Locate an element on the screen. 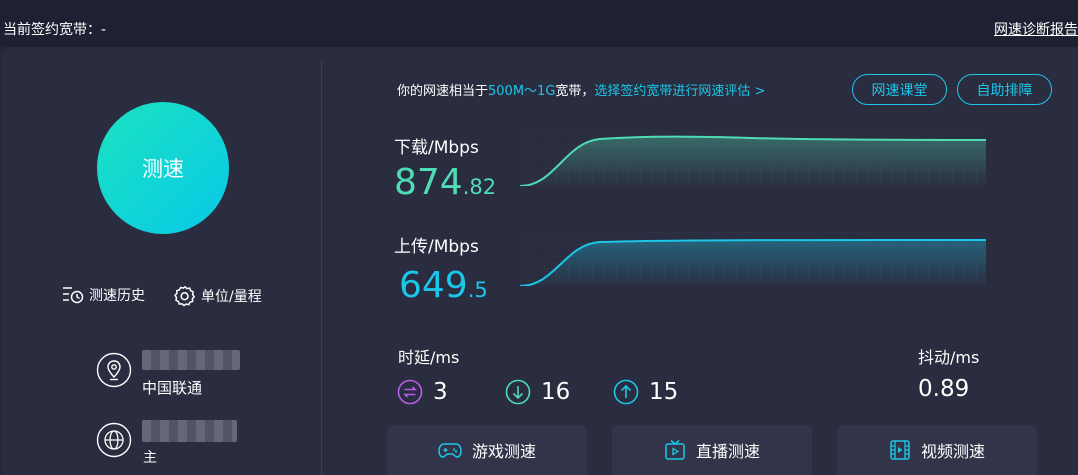  latency-idle-value: 3 is located at coordinates (440, 392).